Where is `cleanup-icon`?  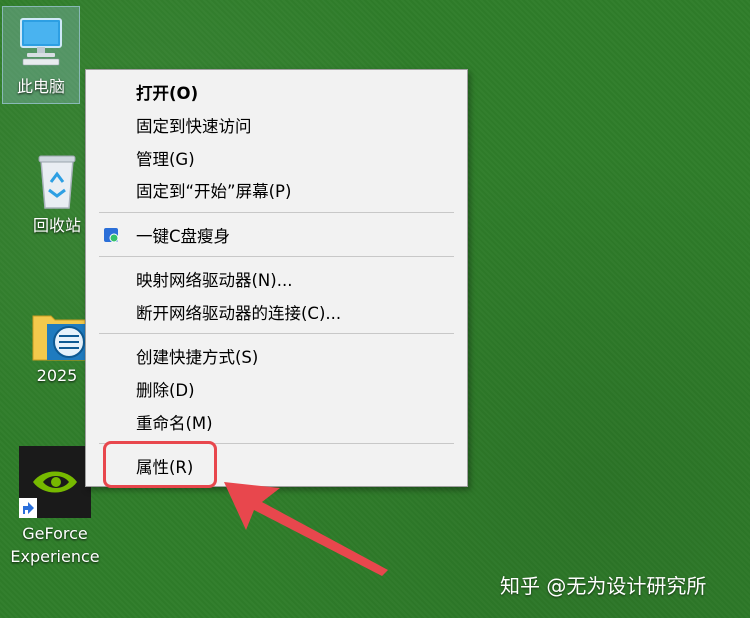
cleanup-icon is located at coordinates (111, 237).